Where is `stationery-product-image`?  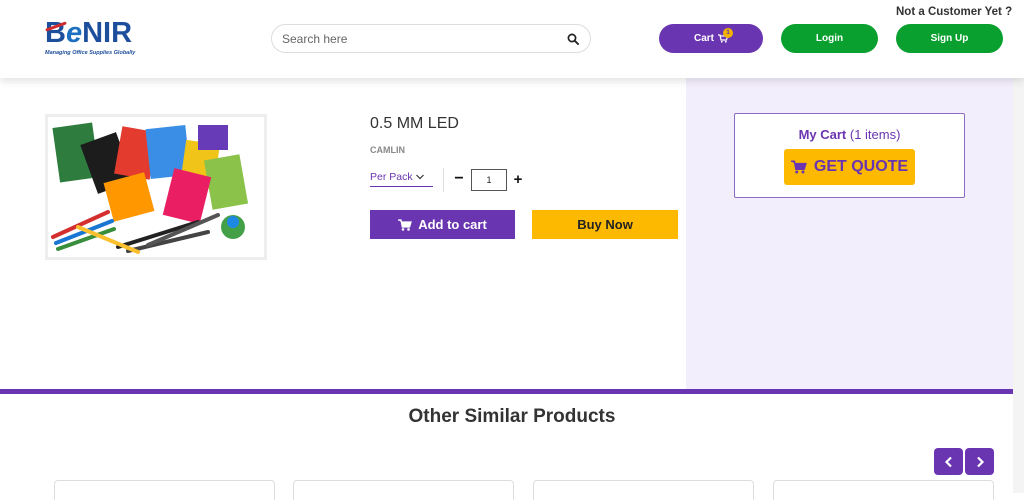
stationery-product-image is located at coordinates (156, 187).